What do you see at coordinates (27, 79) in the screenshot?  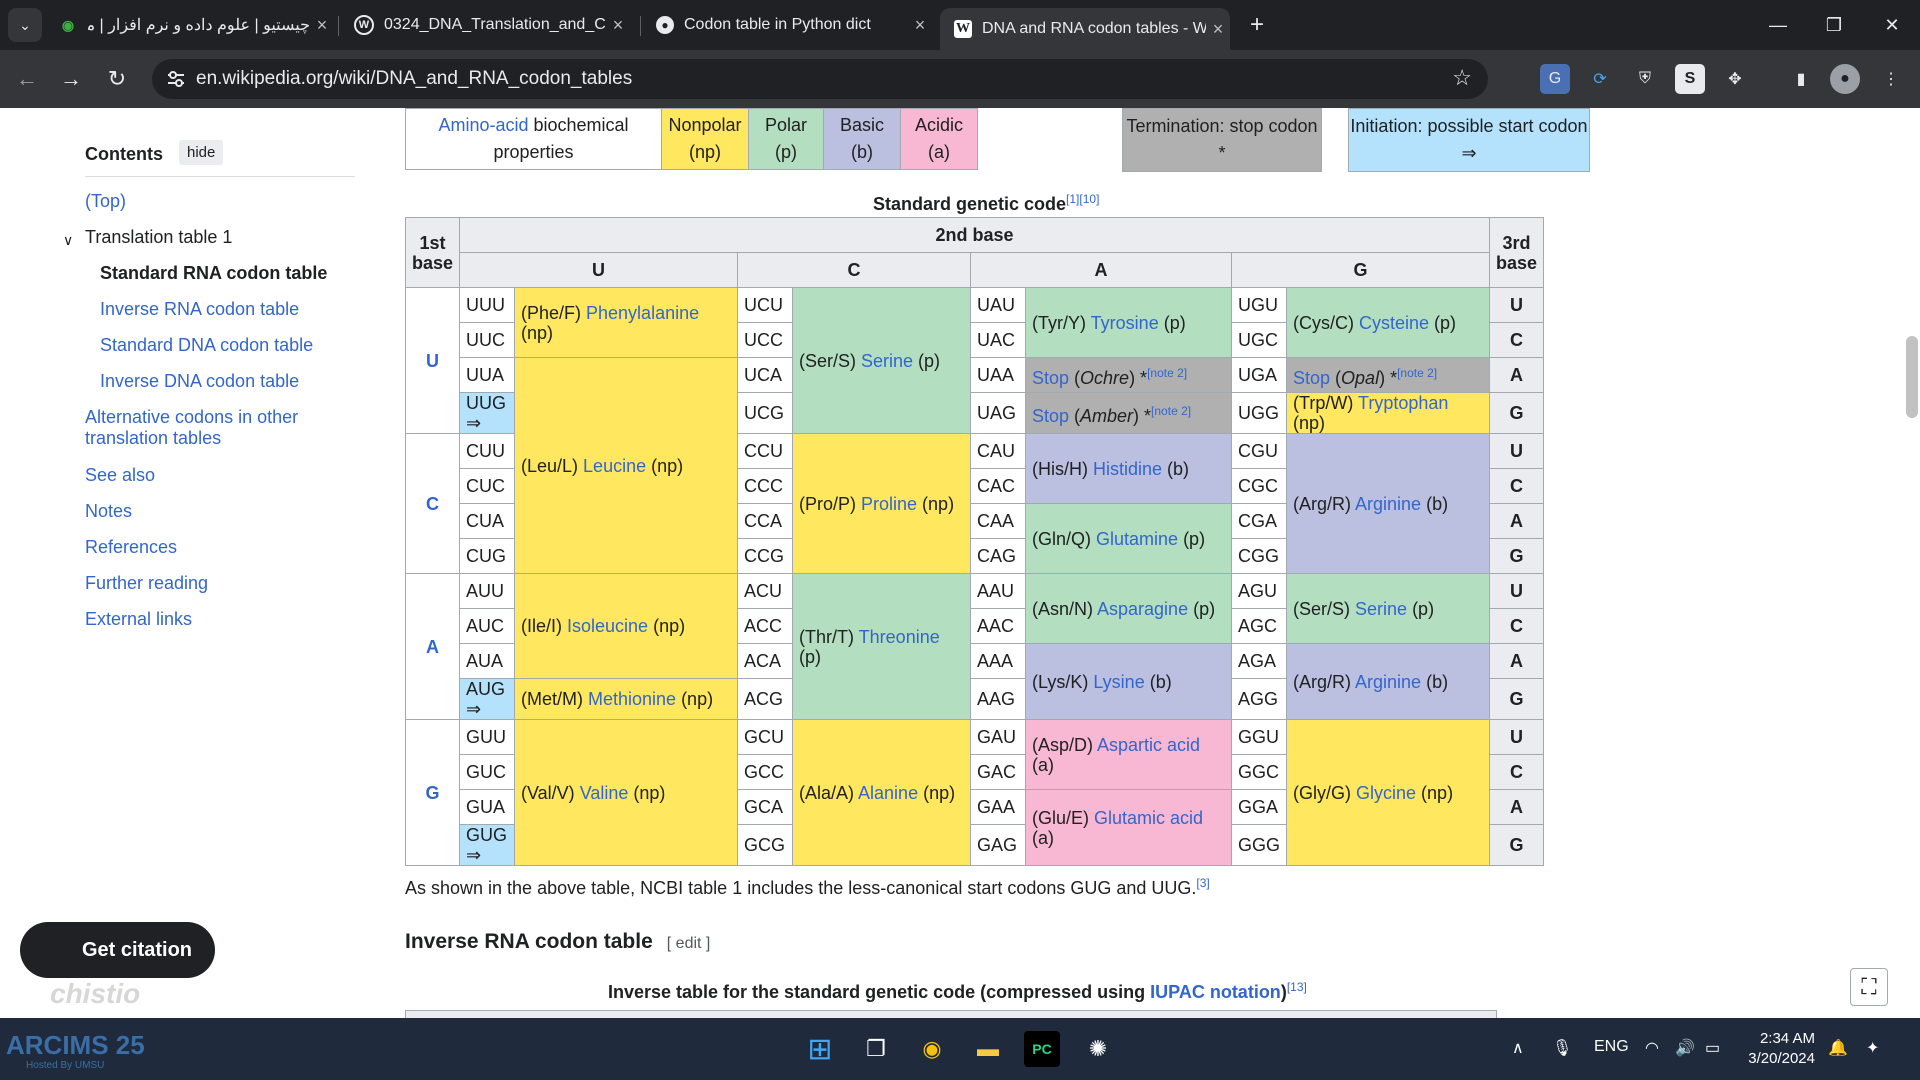 I see `back-button: ←` at bounding box center [27, 79].